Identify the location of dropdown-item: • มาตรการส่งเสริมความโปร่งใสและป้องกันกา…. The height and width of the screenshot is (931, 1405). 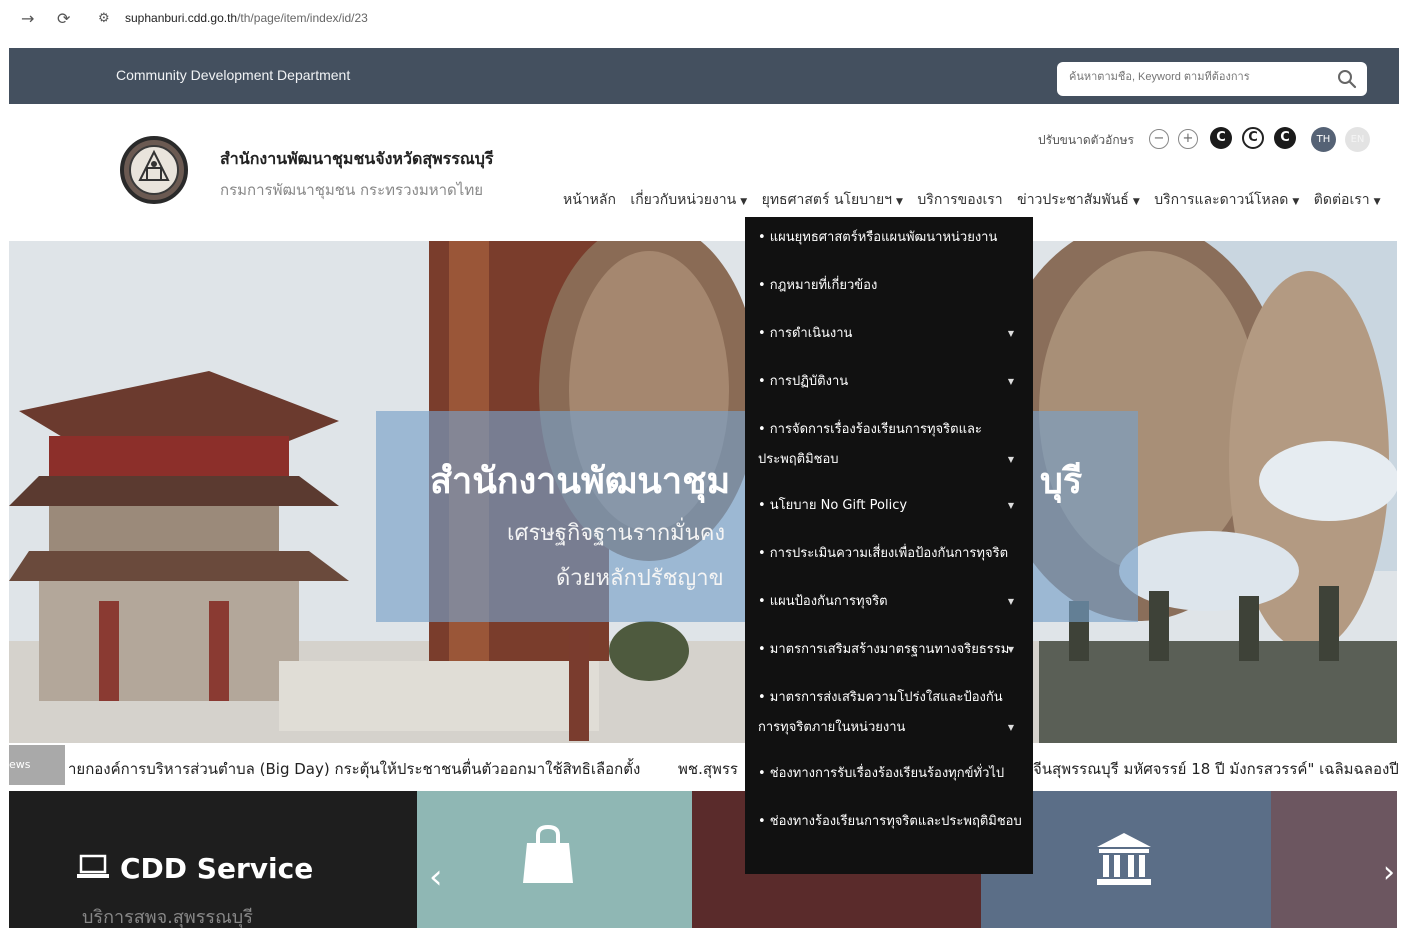
(890, 713).